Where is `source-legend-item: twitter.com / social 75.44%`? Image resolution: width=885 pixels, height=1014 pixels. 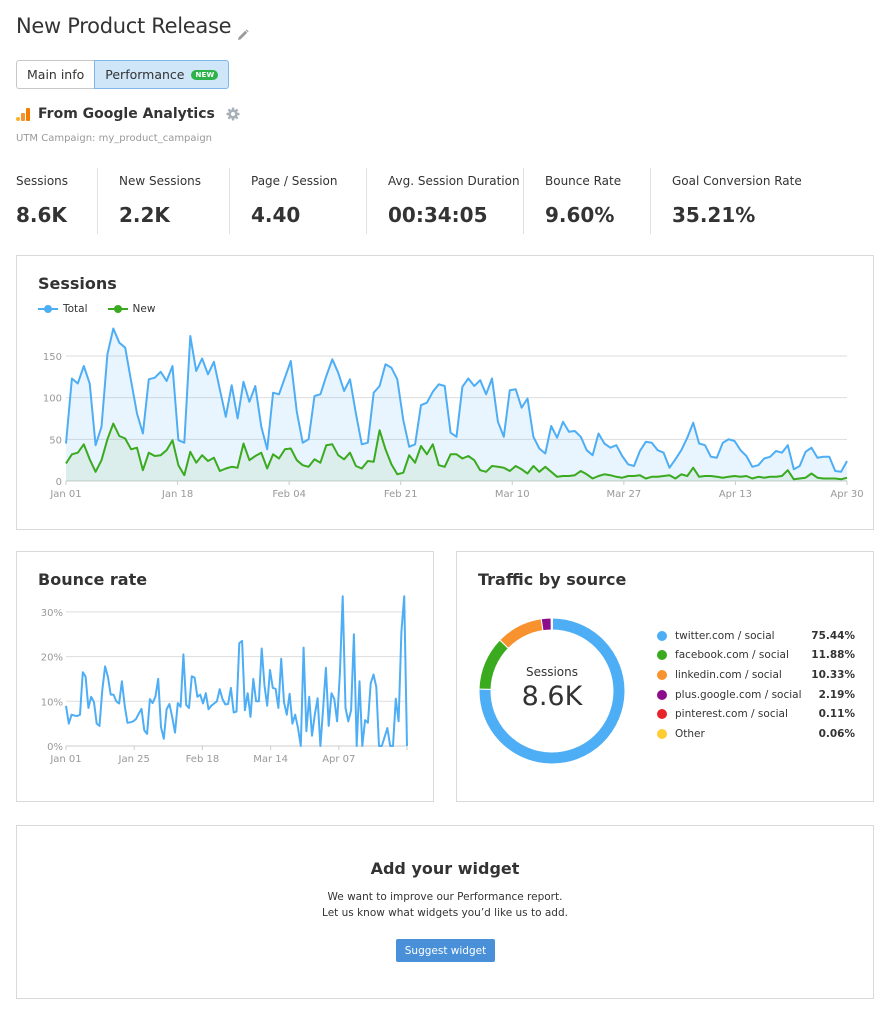
source-legend-item: twitter.com / social 75.44% is located at coordinates (756, 636).